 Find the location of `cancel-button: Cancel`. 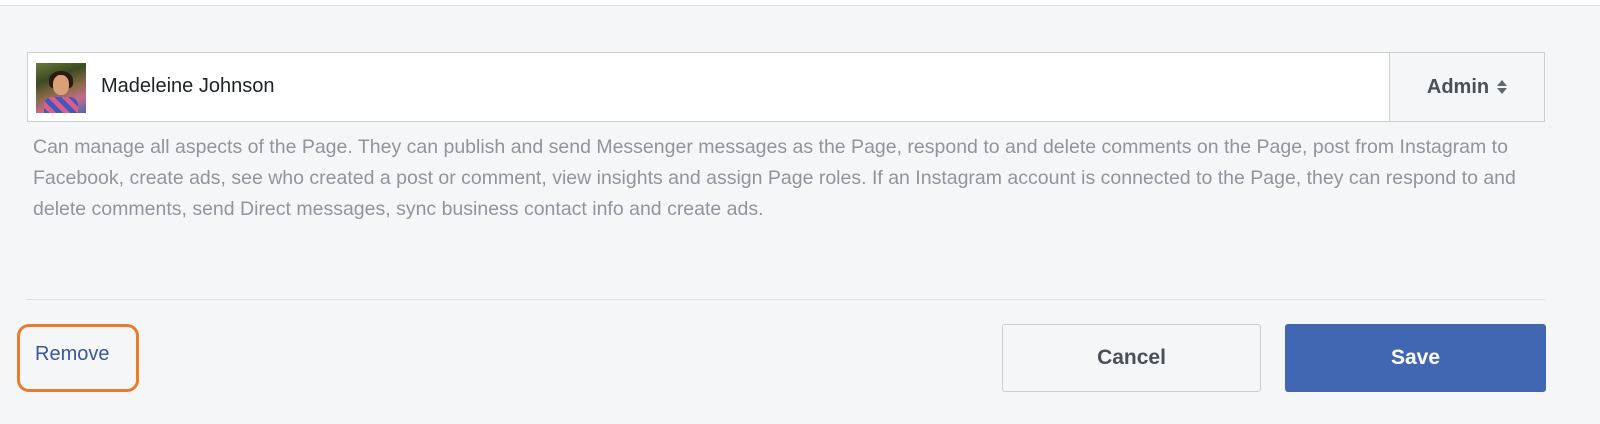

cancel-button: Cancel is located at coordinates (1131, 358).